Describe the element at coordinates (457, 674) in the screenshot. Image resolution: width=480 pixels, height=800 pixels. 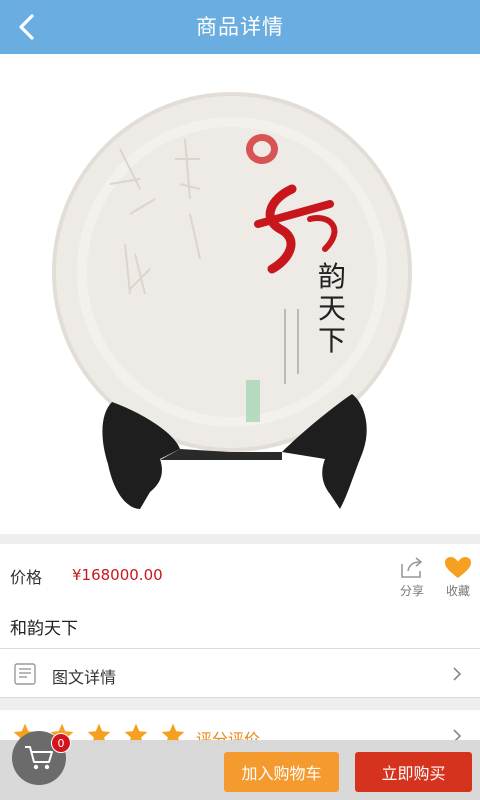
I see `chevron-right-icon` at that location.